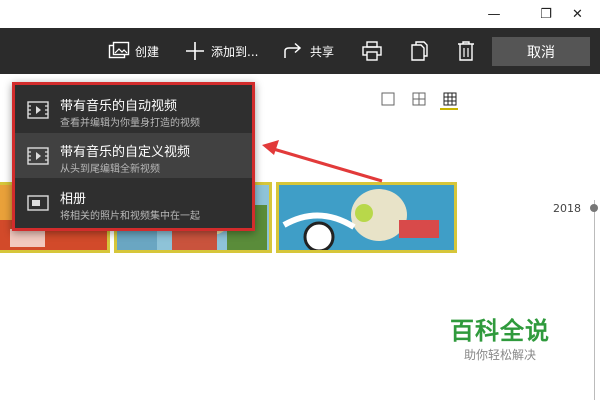 The image size is (600, 400). Describe the element at coordinates (147, 51) in the screenshot. I see `create-label: 创建` at that location.